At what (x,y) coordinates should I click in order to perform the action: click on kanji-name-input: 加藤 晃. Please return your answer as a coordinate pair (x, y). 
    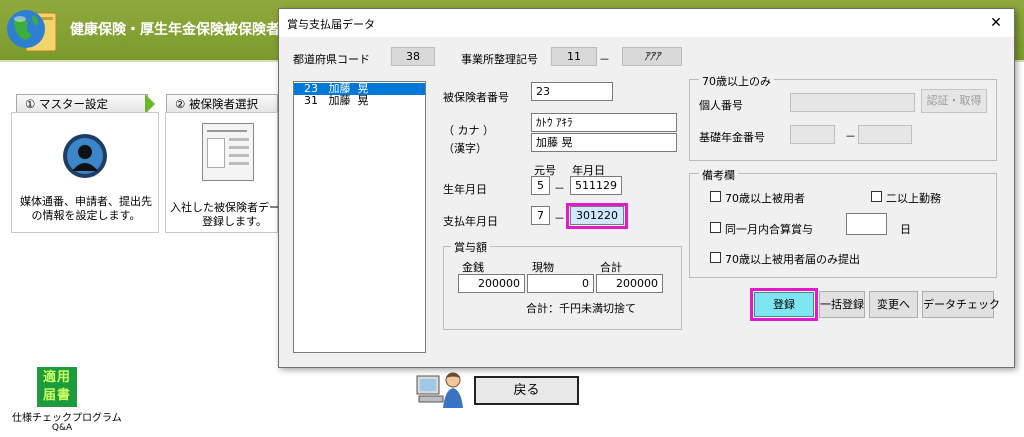
    Looking at the image, I should click on (604, 142).